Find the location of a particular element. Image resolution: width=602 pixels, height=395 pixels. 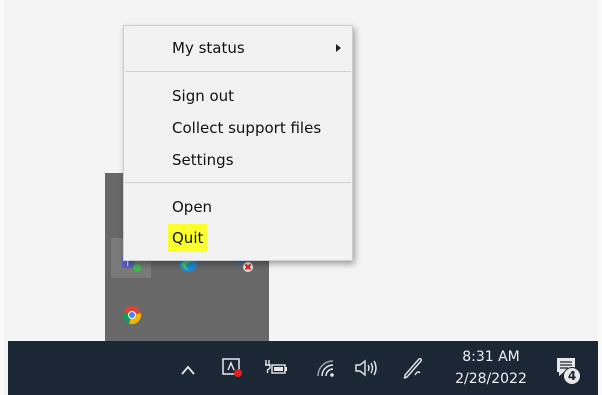

menu-item-label: Quit is located at coordinates (188, 238).